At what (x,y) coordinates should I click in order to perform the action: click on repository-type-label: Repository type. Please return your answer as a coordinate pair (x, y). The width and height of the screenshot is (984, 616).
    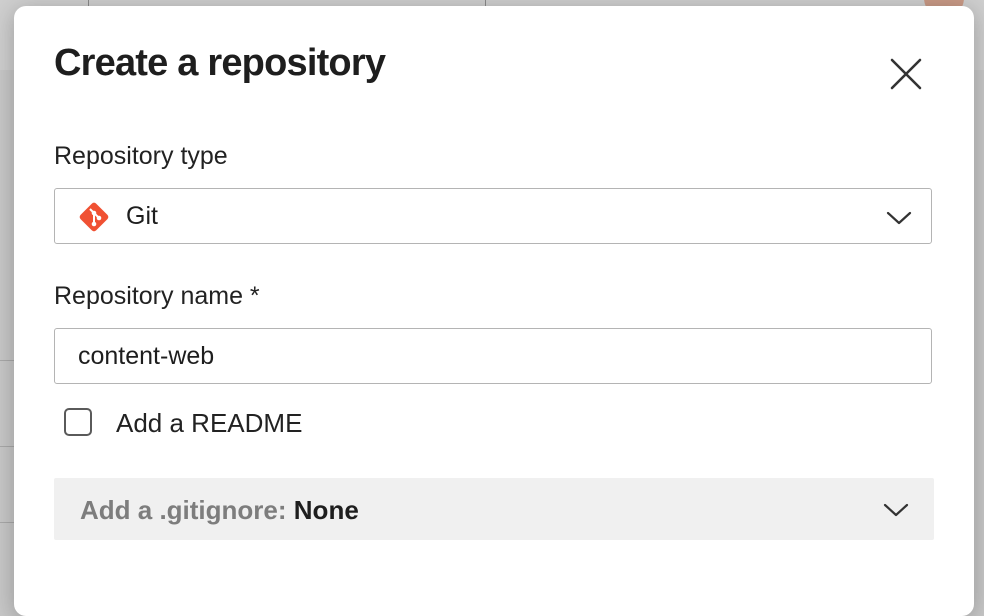
    Looking at the image, I should click on (141, 156).